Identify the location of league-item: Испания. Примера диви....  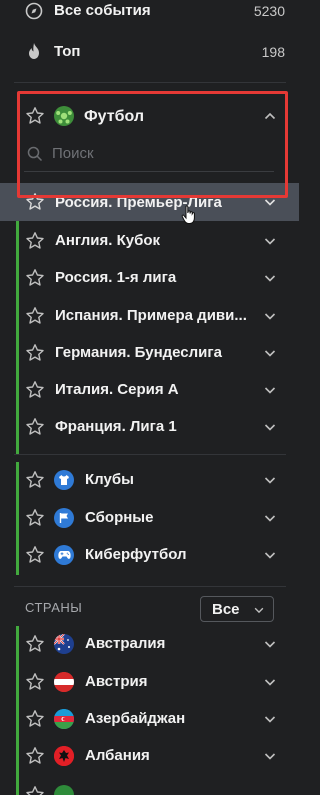
(149, 316).